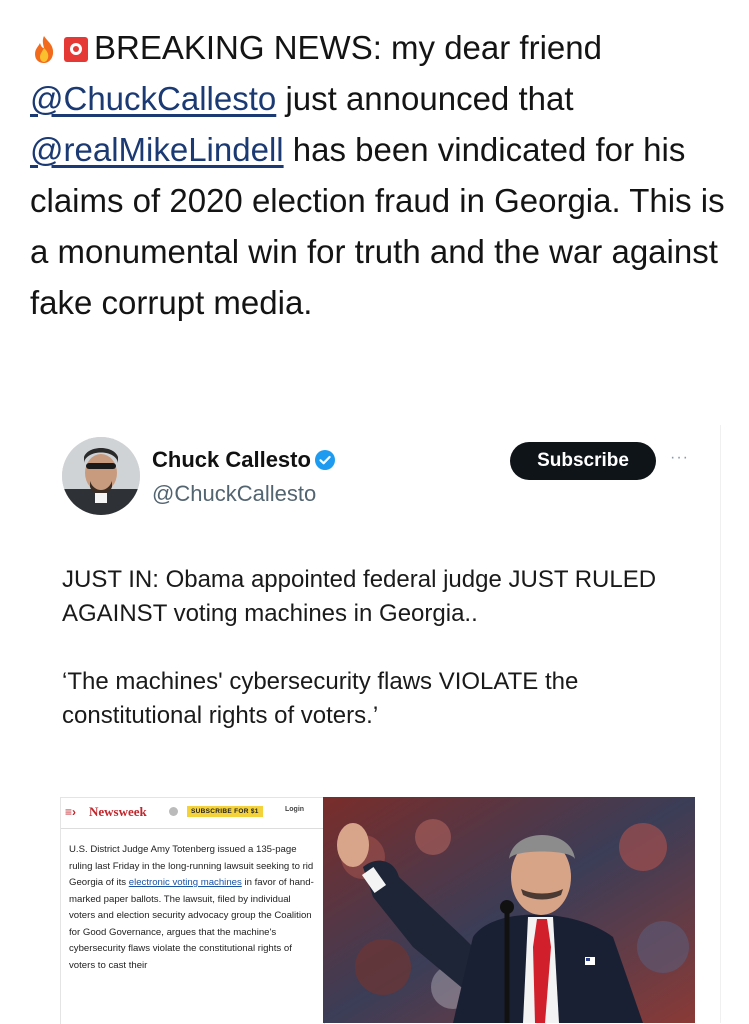  What do you see at coordinates (679, 458) in the screenshot?
I see `more-options-icon: ···` at bounding box center [679, 458].